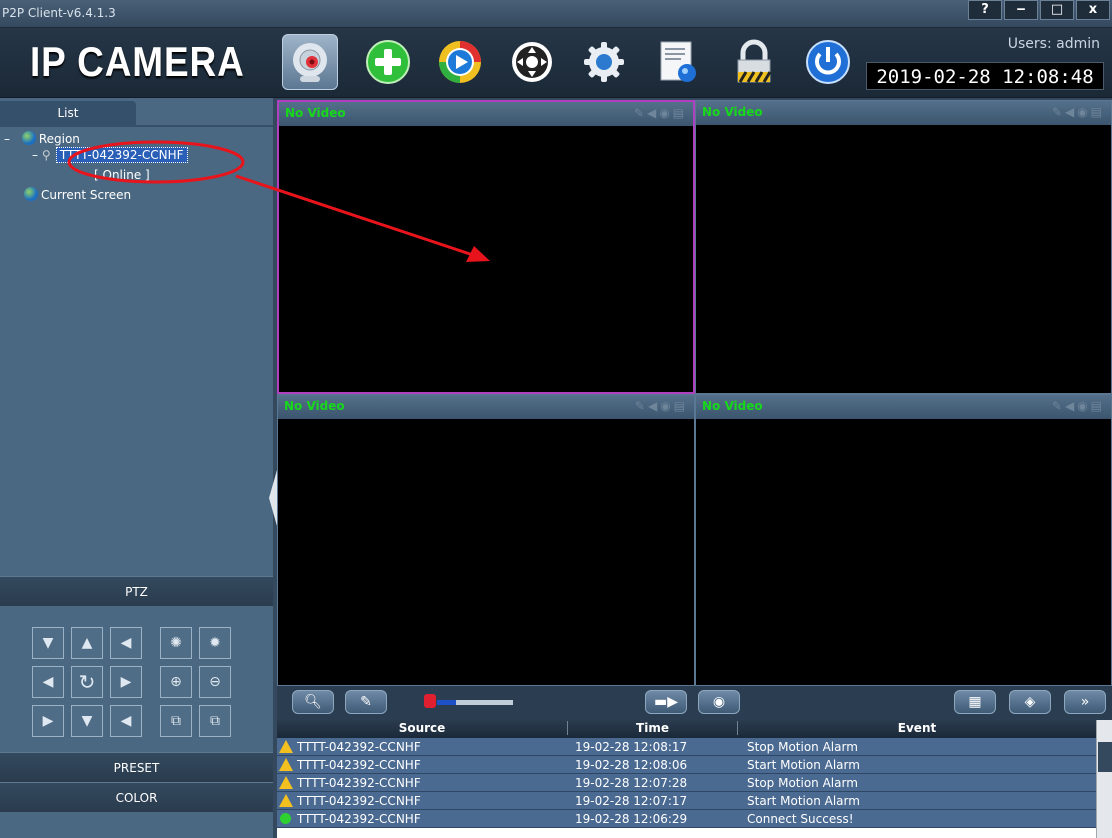 This screenshot has height=838, width=1112. I want to click on talk-button: ✎, so click(366, 702).